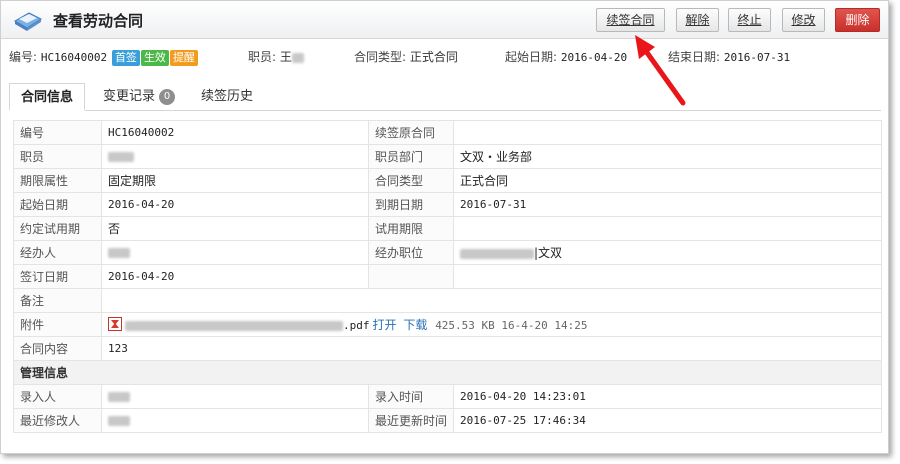  Describe the element at coordinates (667, 252) in the screenshot. I see `field-value: |文双` at that location.